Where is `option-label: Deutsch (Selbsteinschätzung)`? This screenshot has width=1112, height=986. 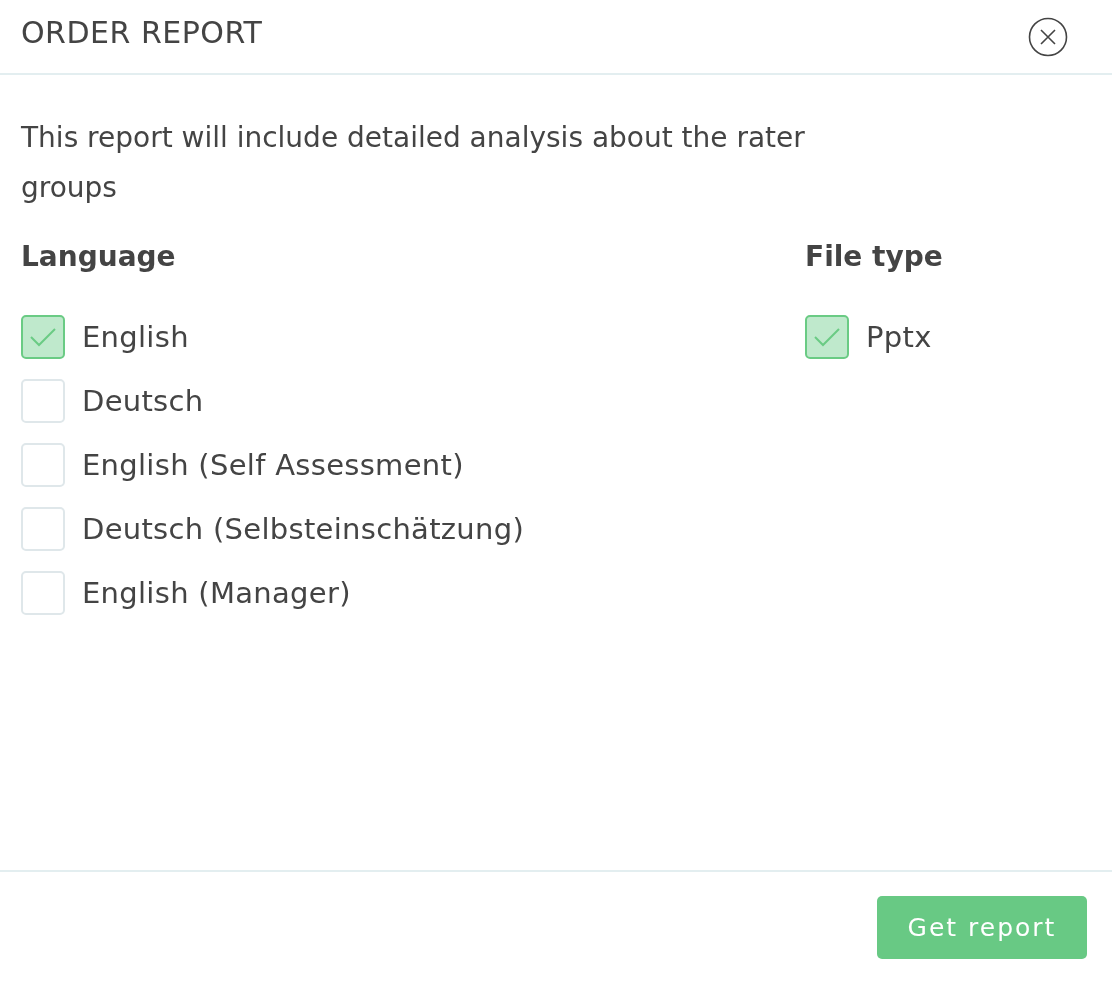 option-label: Deutsch (Selbsteinschätzung) is located at coordinates (303, 529).